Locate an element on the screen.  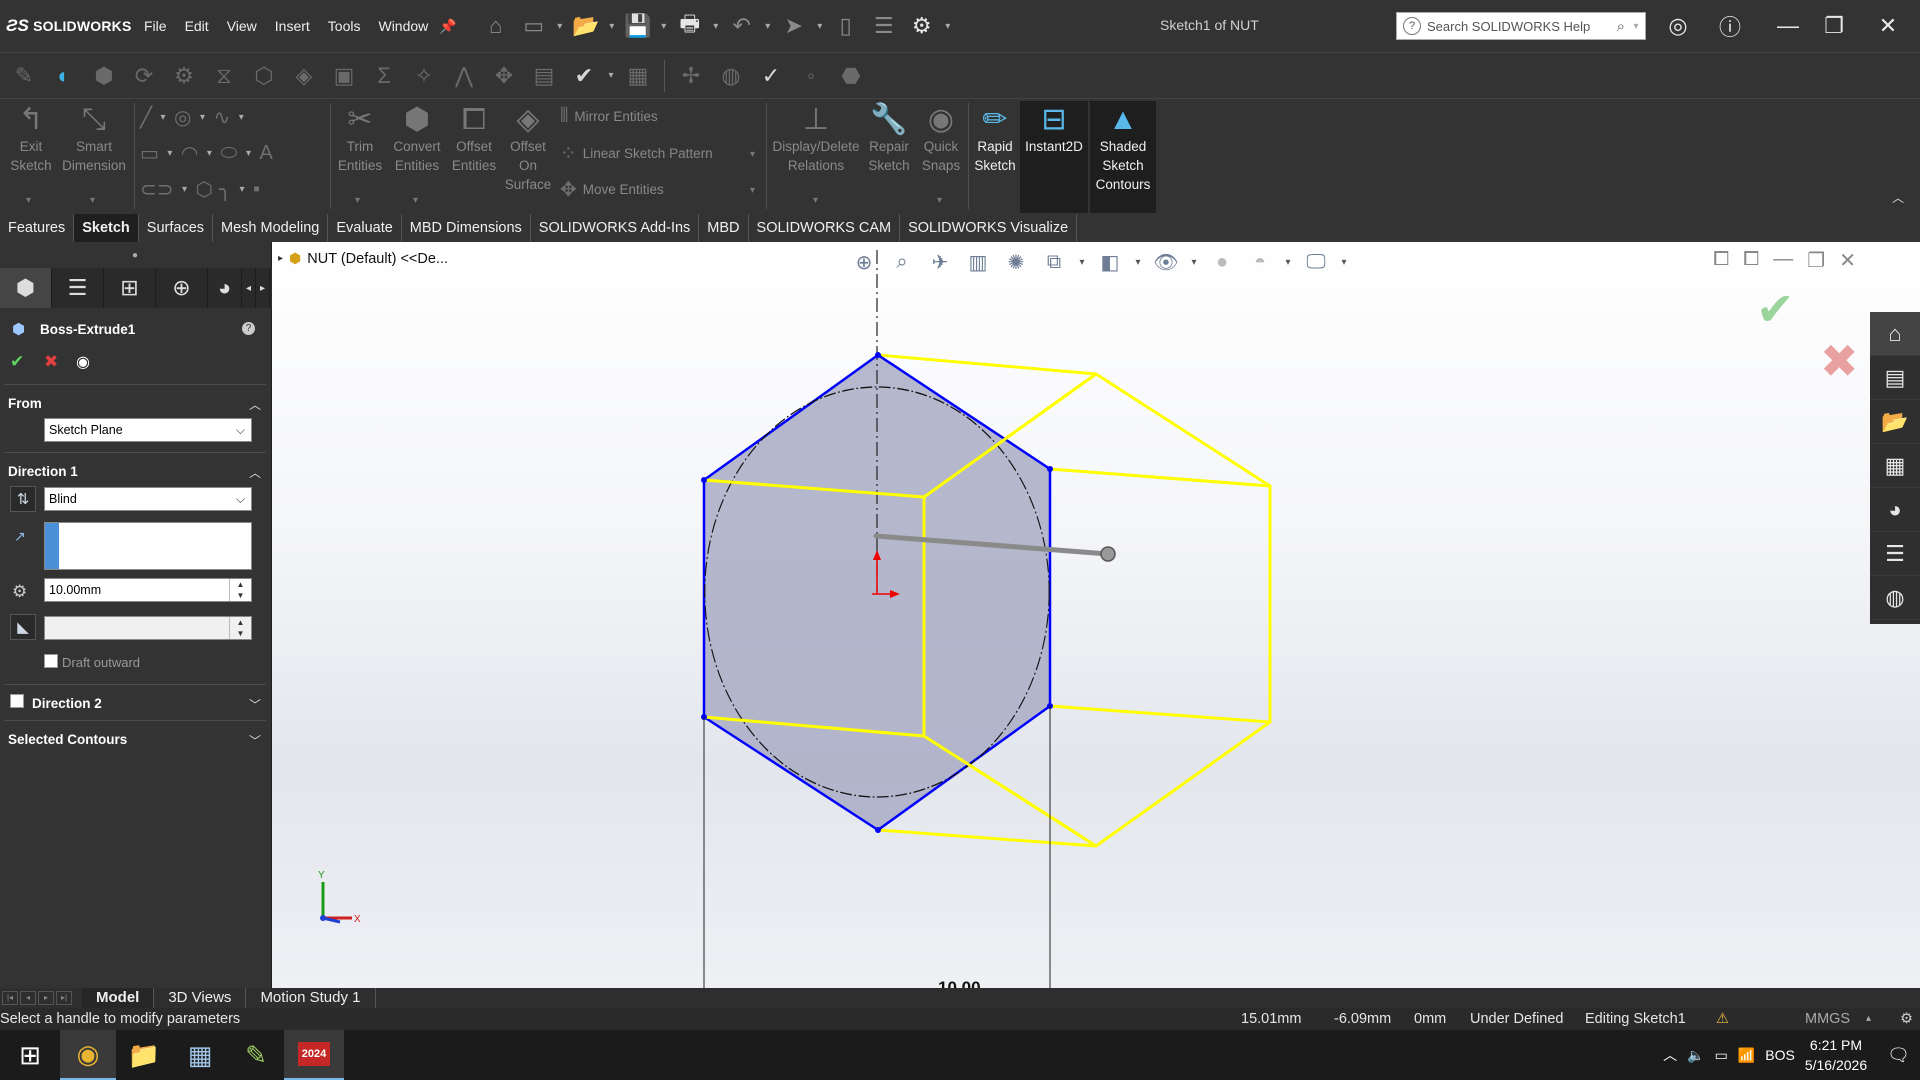
shaded-sketch-contours-button: ▲ Shaded Sketch Contours is located at coordinates (1123, 157).